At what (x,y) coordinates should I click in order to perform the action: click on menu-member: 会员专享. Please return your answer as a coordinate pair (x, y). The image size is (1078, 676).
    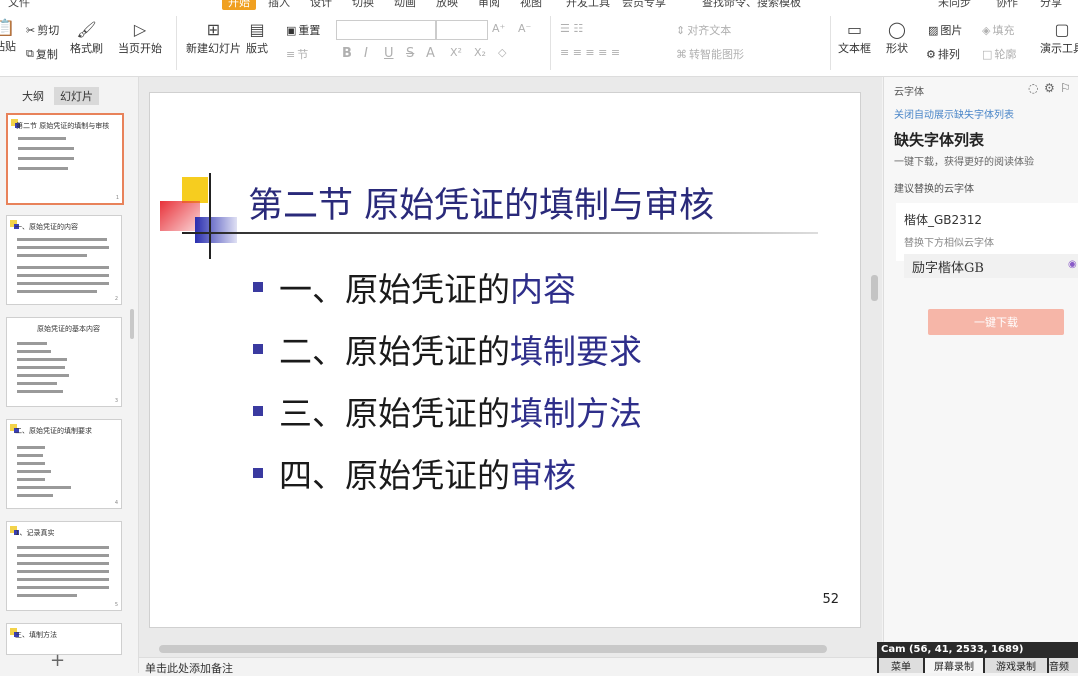
    Looking at the image, I should click on (644, 5).